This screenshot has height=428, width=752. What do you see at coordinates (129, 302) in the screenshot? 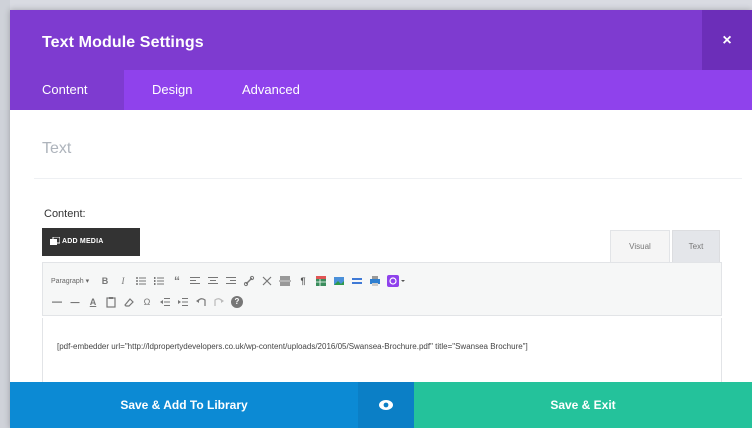
I see `clear-formatting-icon` at bounding box center [129, 302].